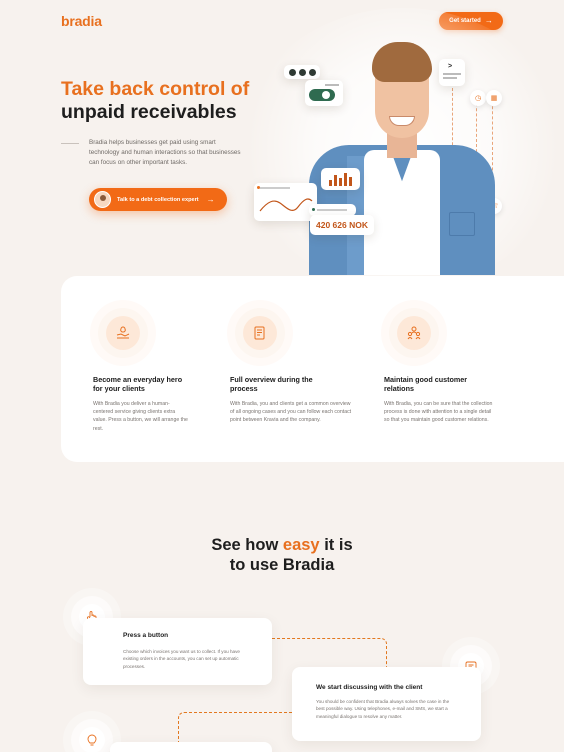 This screenshot has width=564, height=752. Describe the element at coordinates (282, 564) in the screenshot. I see `how-title-line2: to use Bradia` at that location.